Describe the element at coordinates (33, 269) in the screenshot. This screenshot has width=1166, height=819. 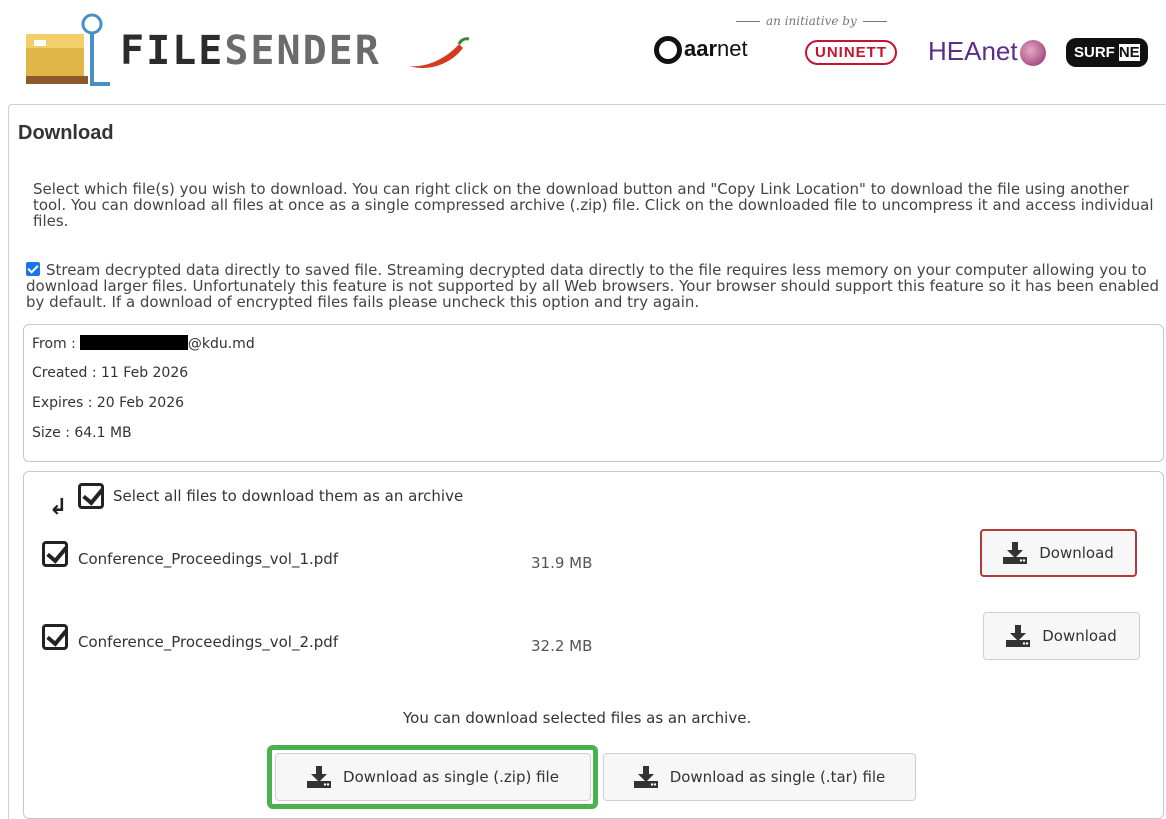
I see `stream-checkbox` at that location.